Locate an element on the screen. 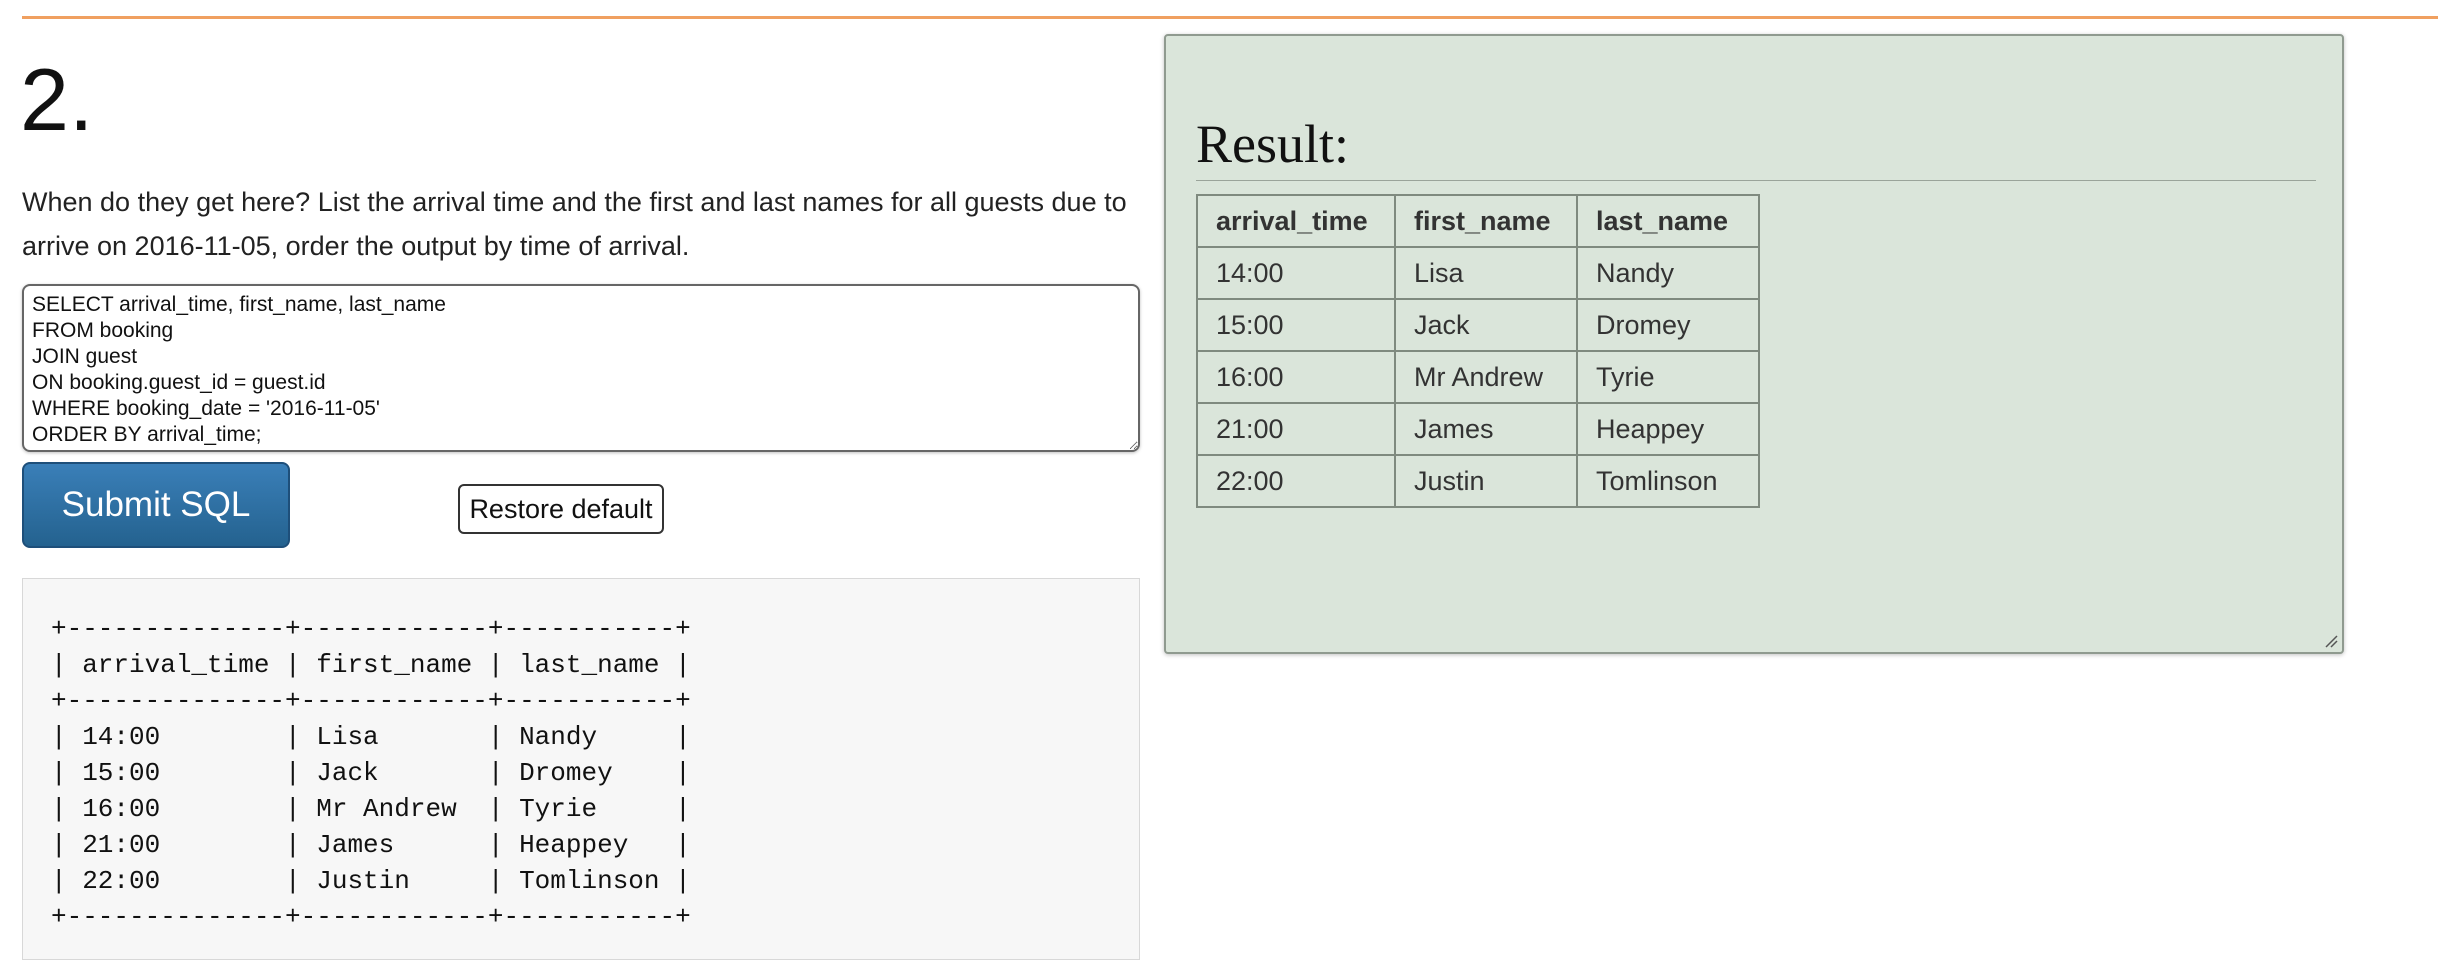  column-header-last-name: last_name is located at coordinates (1668, 221).